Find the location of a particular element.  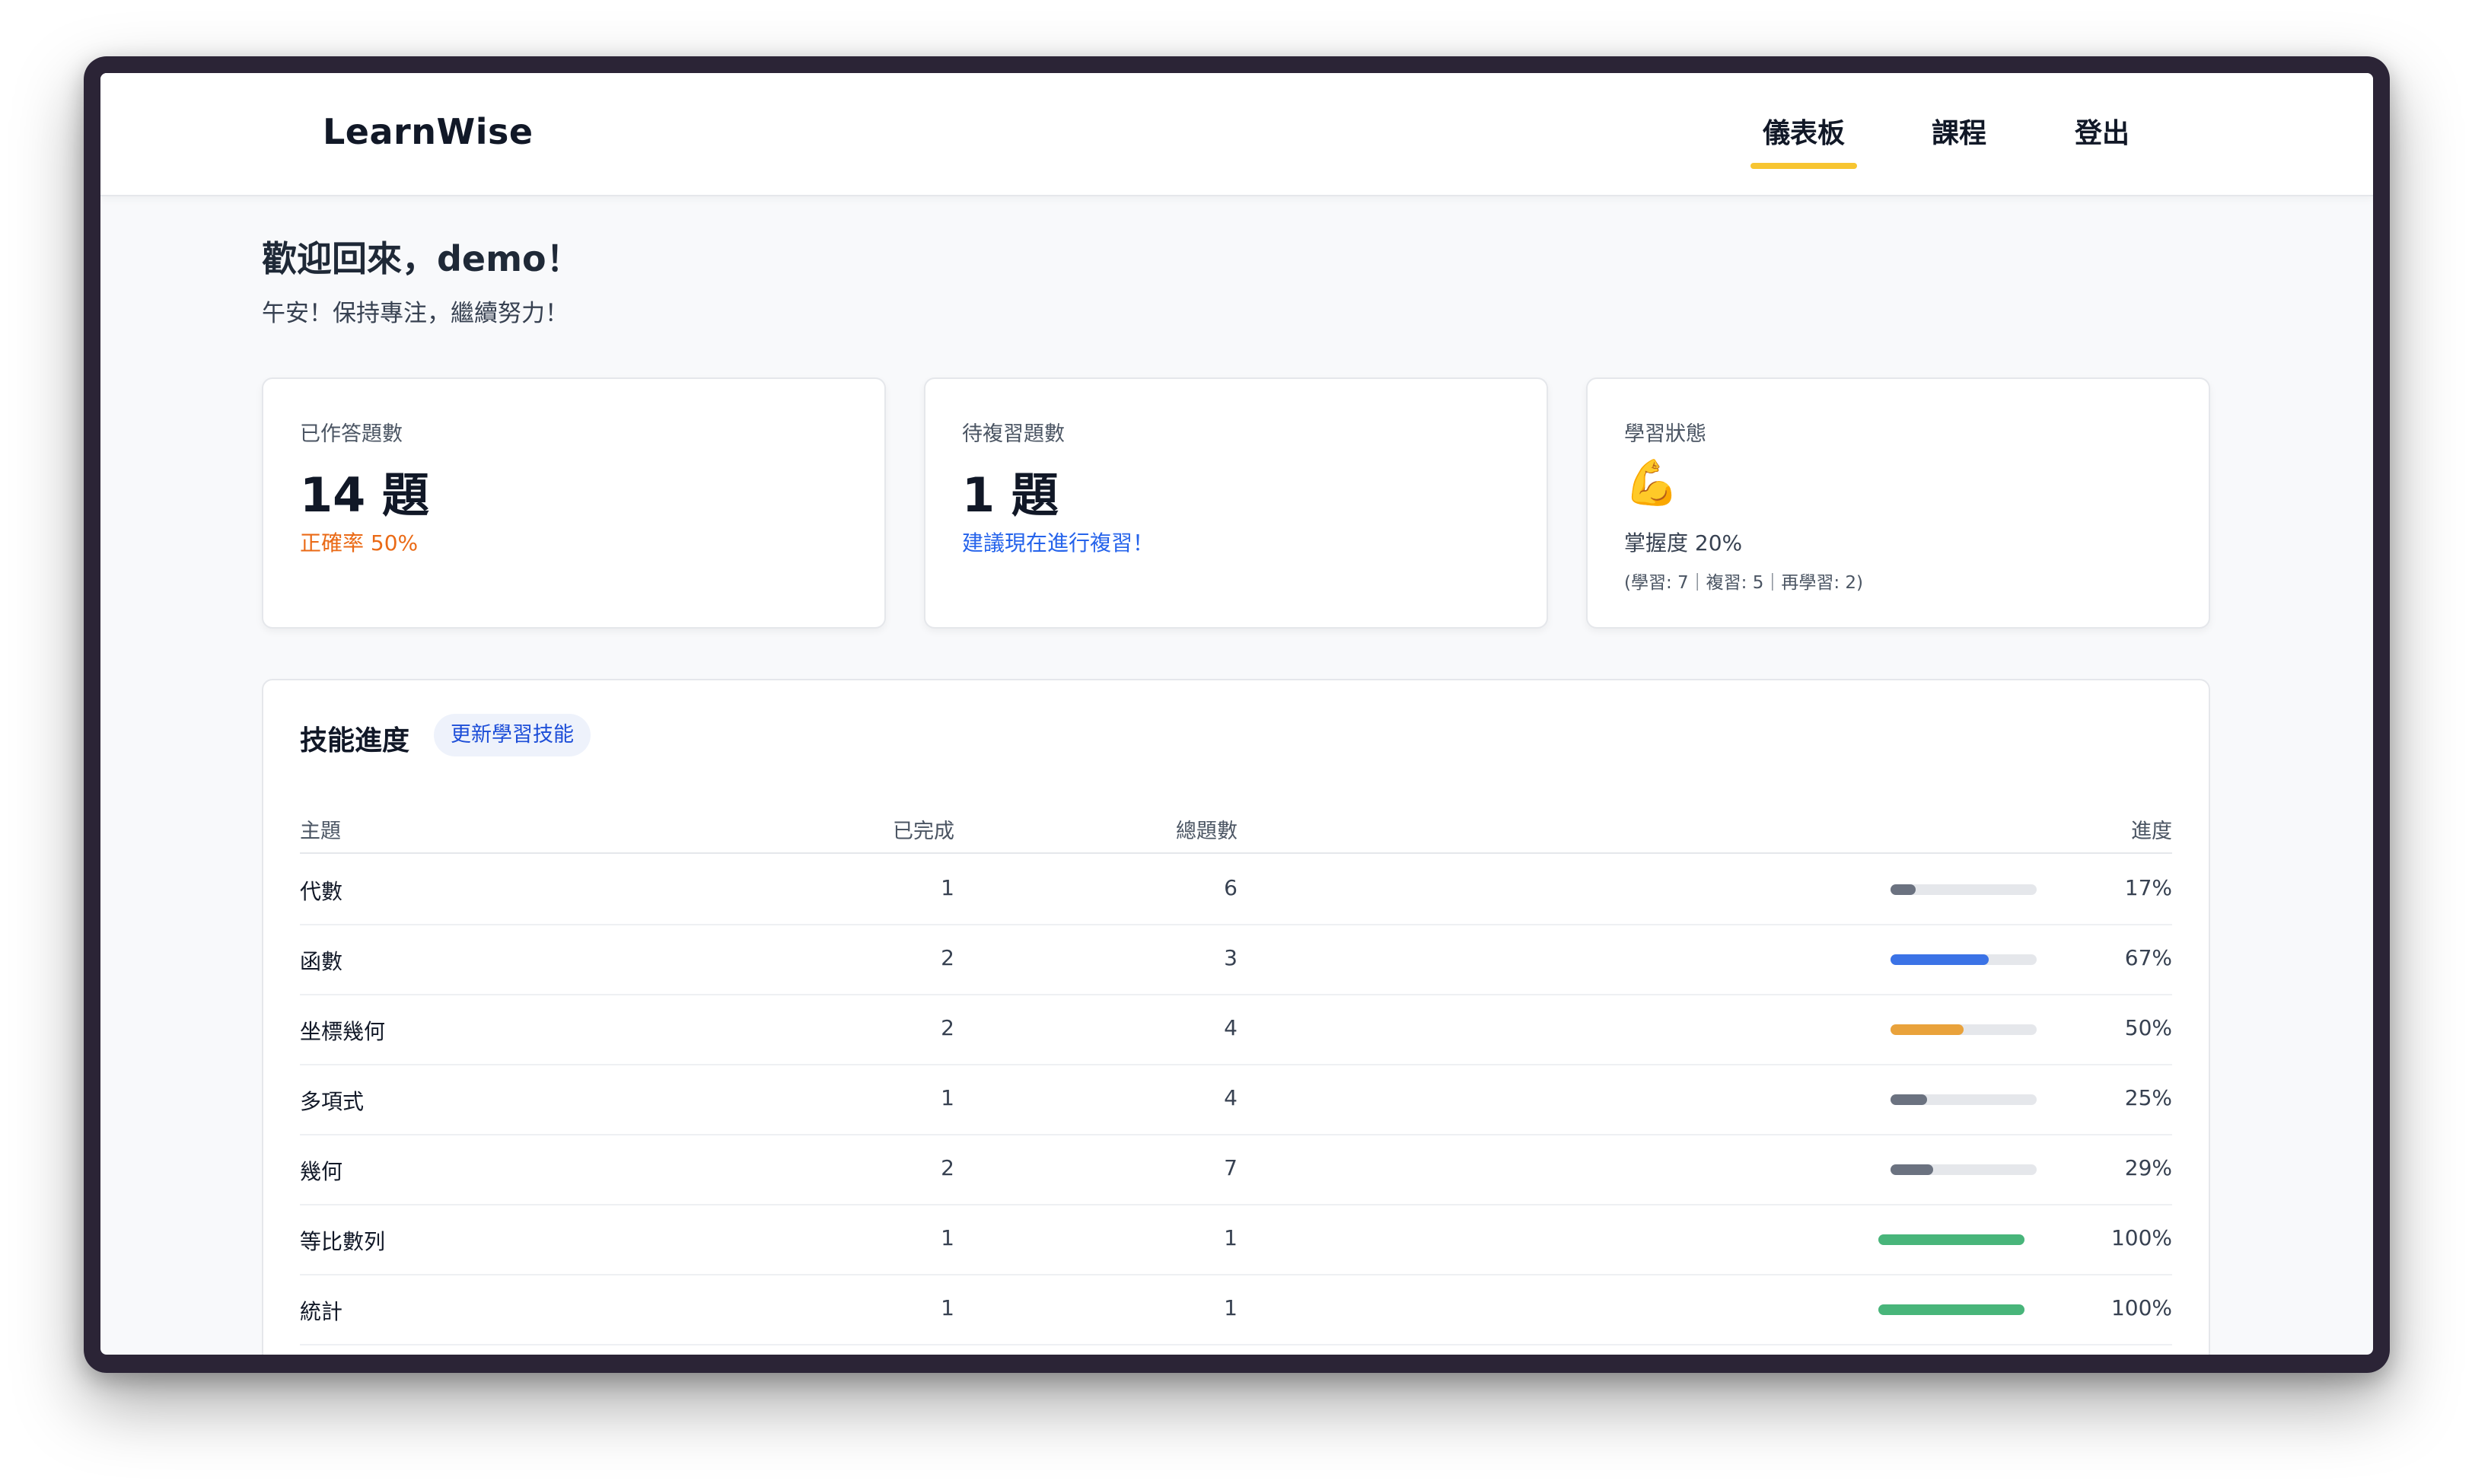

nav-courses: 課程 is located at coordinates (1959, 131).